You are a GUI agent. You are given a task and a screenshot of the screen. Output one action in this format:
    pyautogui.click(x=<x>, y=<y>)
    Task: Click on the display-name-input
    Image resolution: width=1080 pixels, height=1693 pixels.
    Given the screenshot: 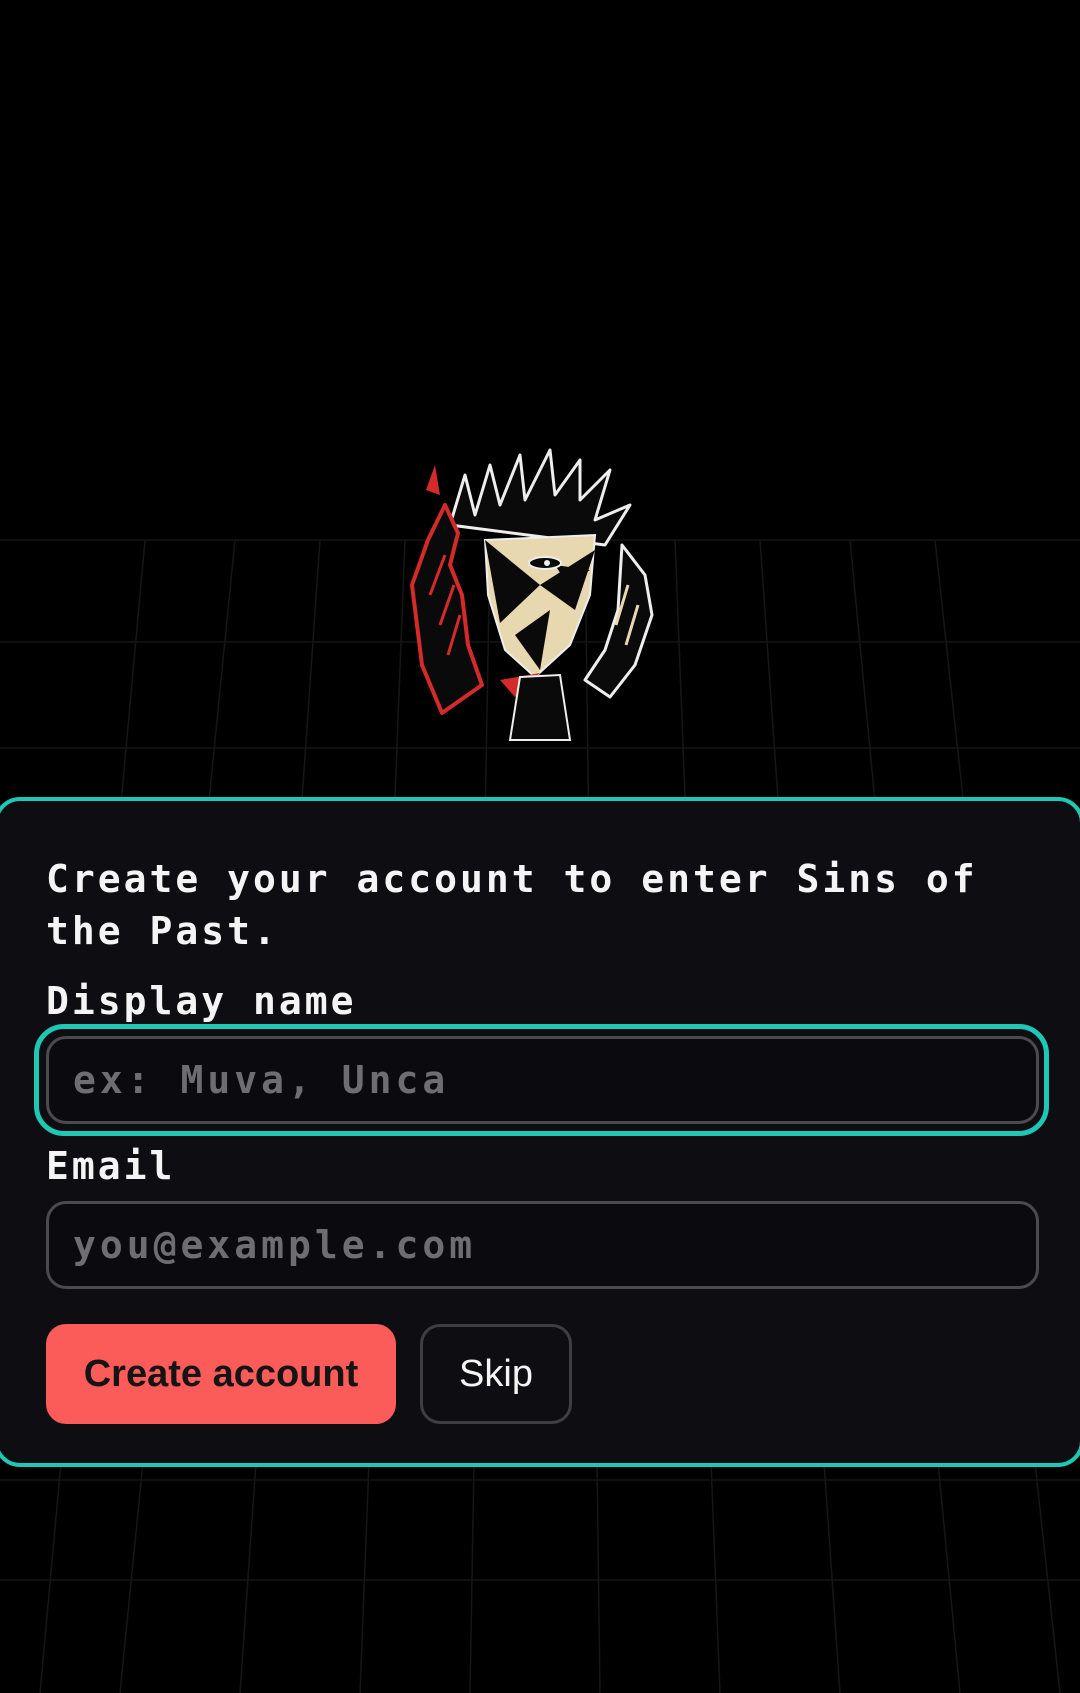 What is the action you would take?
    pyautogui.click(x=542, y=1080)
    